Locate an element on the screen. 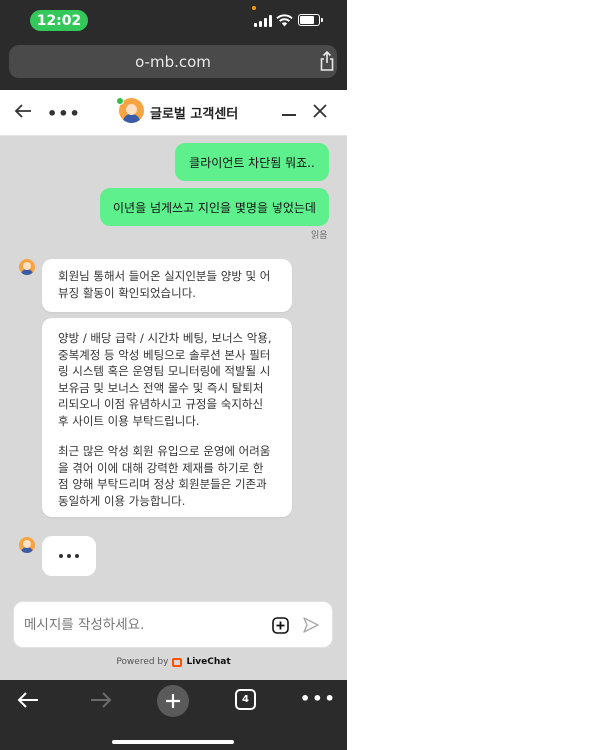 Image resolution: width=600 pixels, height=750 pixels. url-text: o-mb.com is located at coordinates (173, 61).